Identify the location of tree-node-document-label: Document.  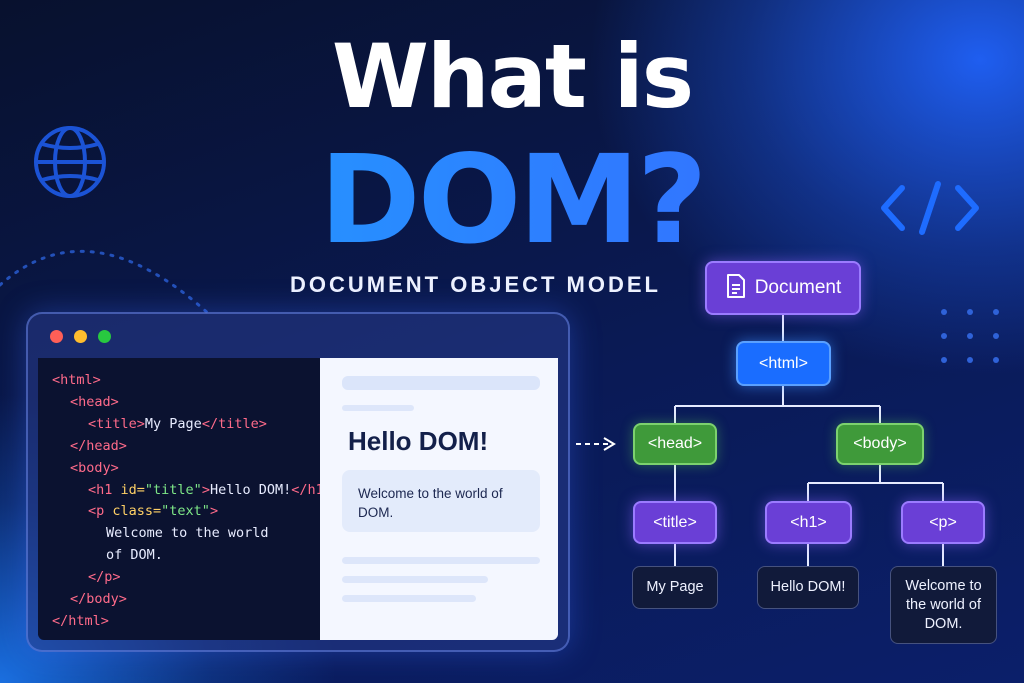
(798, 287).